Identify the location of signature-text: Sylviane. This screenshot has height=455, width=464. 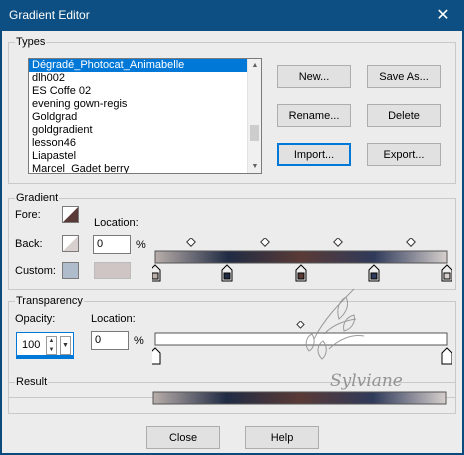
(366, 381).